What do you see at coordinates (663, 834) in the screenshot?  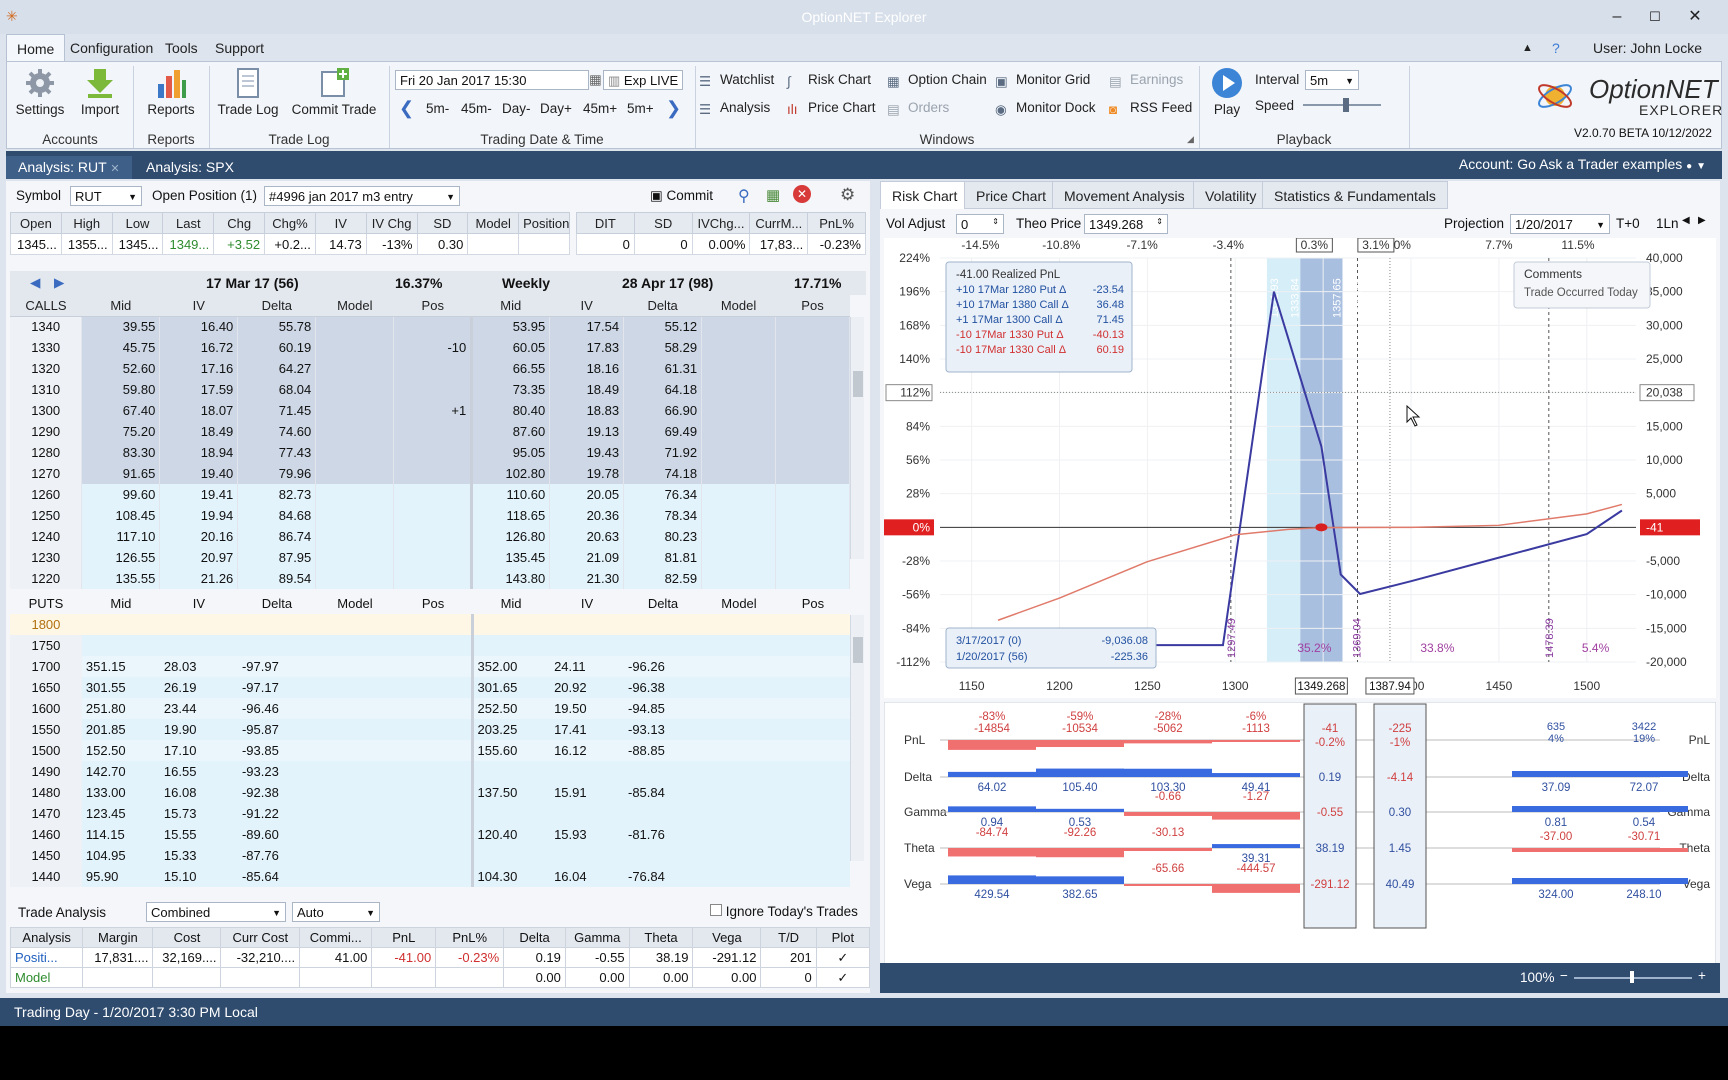 I see `option-cell: -81.76` at bounding box center [663, 834].